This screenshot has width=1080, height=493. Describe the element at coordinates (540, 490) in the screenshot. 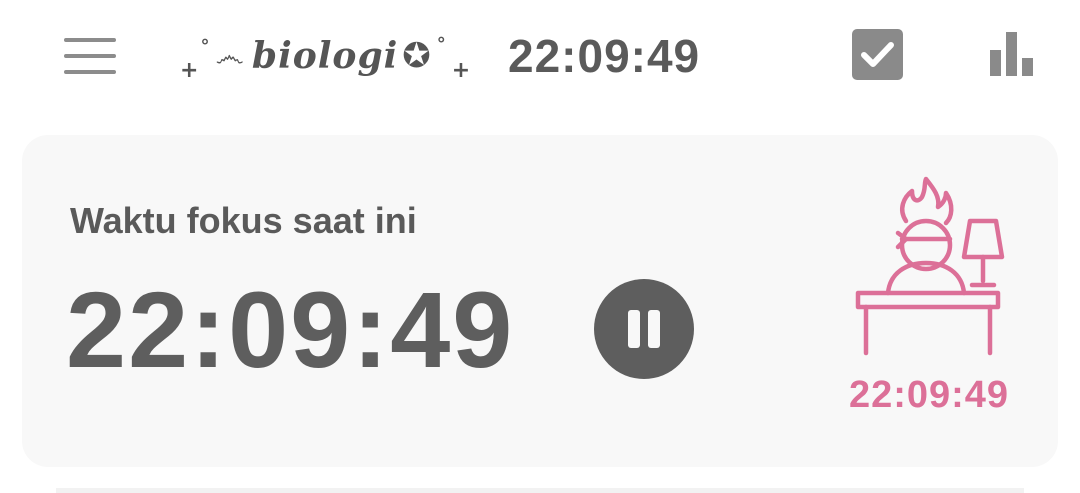

I see `next-card-edge` at that location.